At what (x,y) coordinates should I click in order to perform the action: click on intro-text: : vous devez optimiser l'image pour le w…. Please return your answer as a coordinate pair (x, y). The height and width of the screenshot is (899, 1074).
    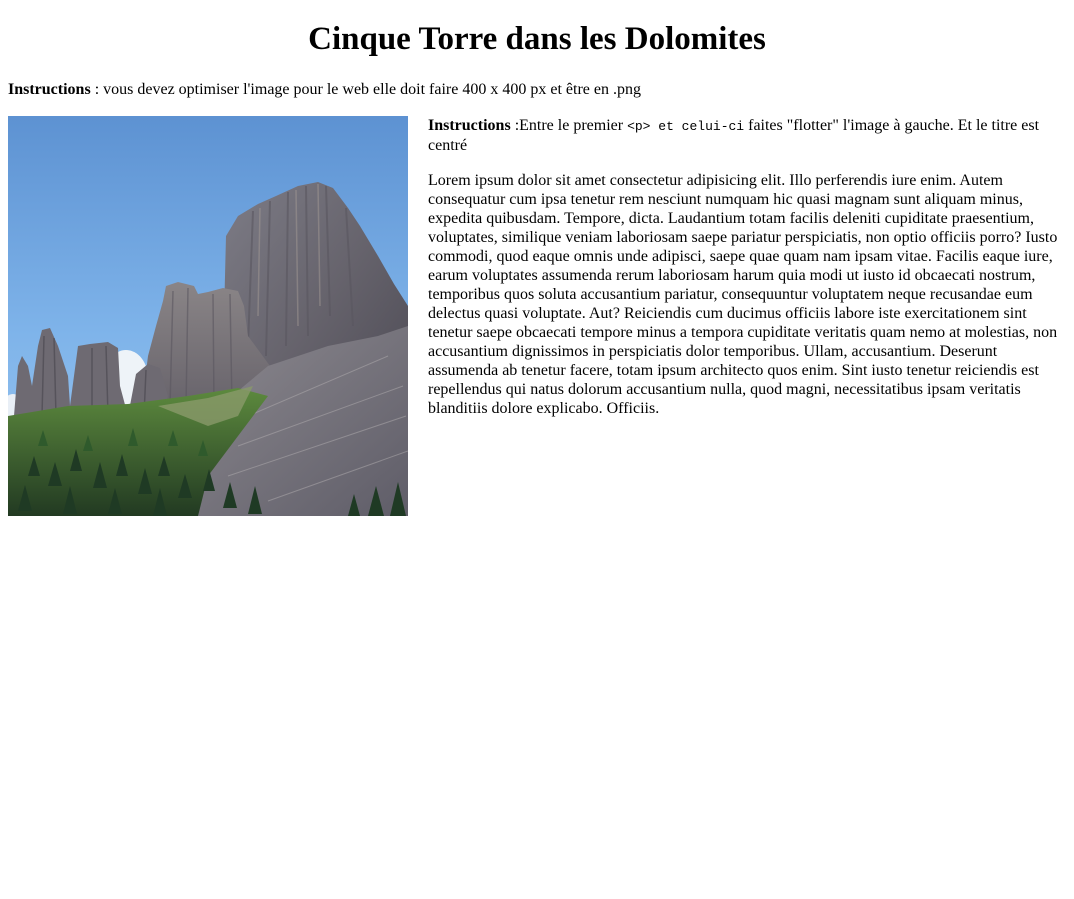
    Looking at the image, I should click on (365, 89).